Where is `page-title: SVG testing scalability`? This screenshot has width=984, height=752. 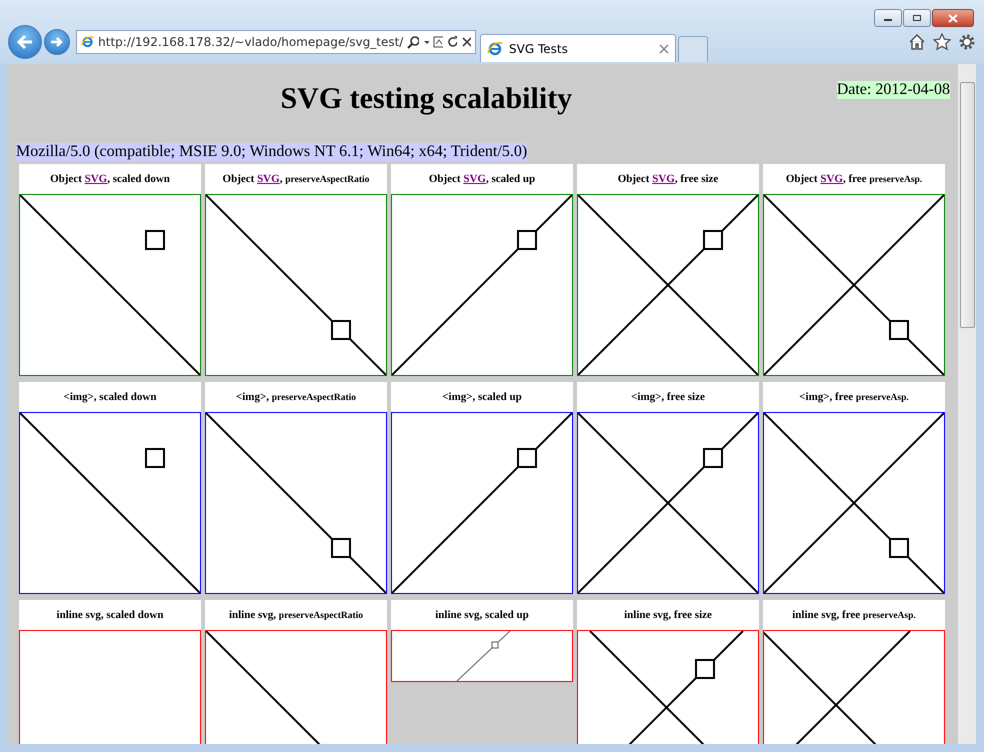
page-title: SVG testing scalability is located at coordinates (427, 99).